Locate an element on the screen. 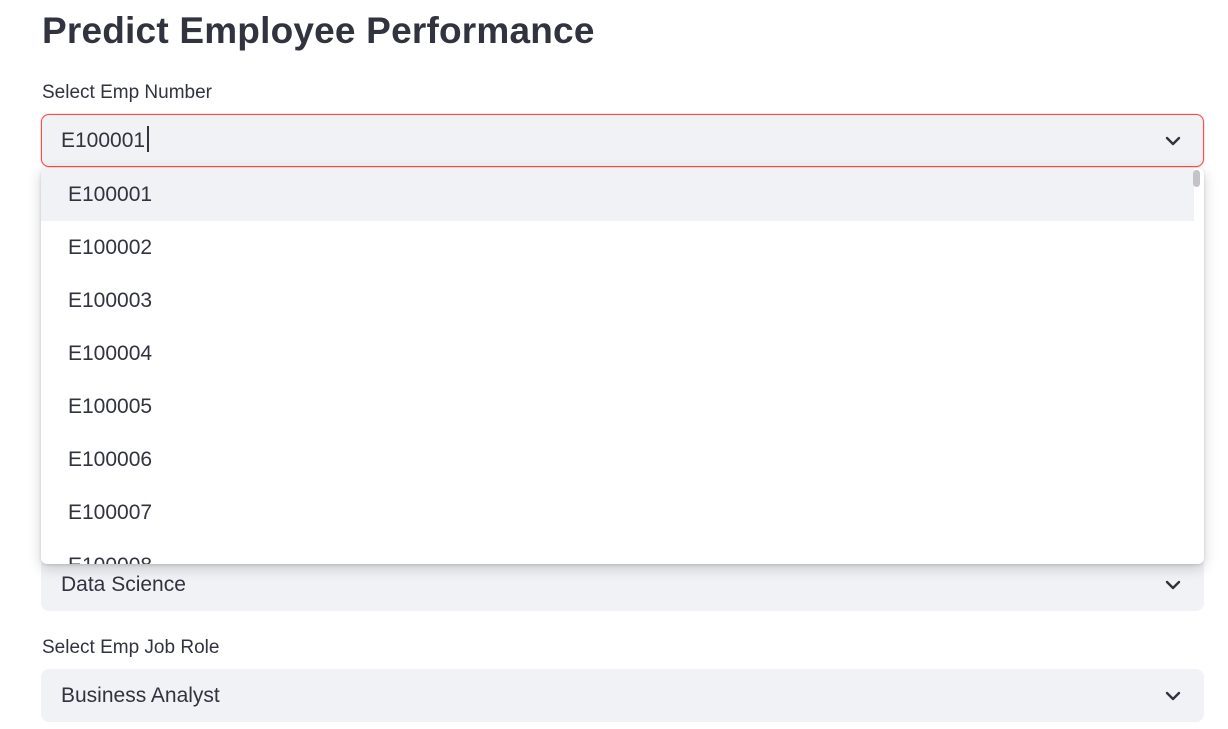  dropdown-option: E100002 is located at coordinates (617, 247).